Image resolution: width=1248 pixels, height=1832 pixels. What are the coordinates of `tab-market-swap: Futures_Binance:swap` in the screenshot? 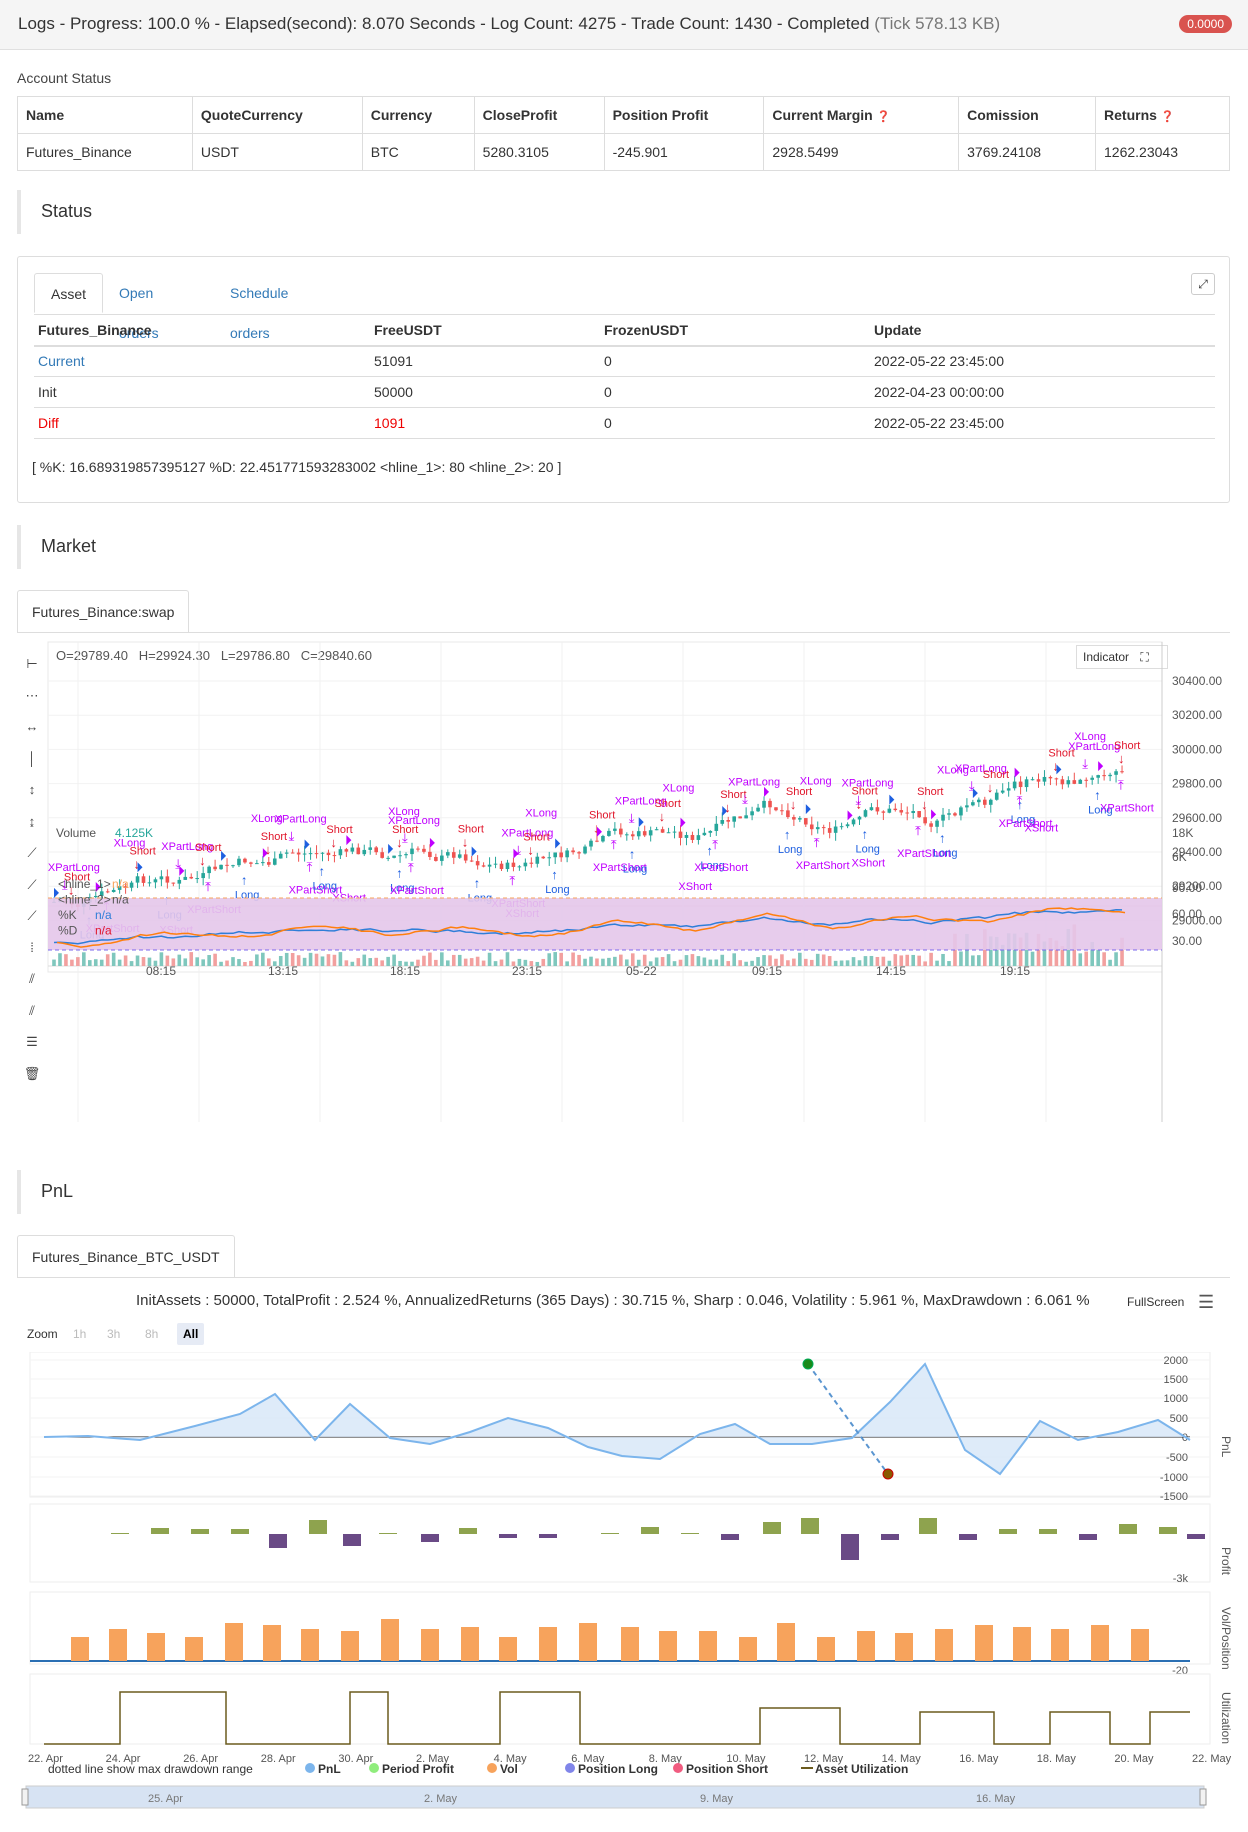 It's located at (103, 611).